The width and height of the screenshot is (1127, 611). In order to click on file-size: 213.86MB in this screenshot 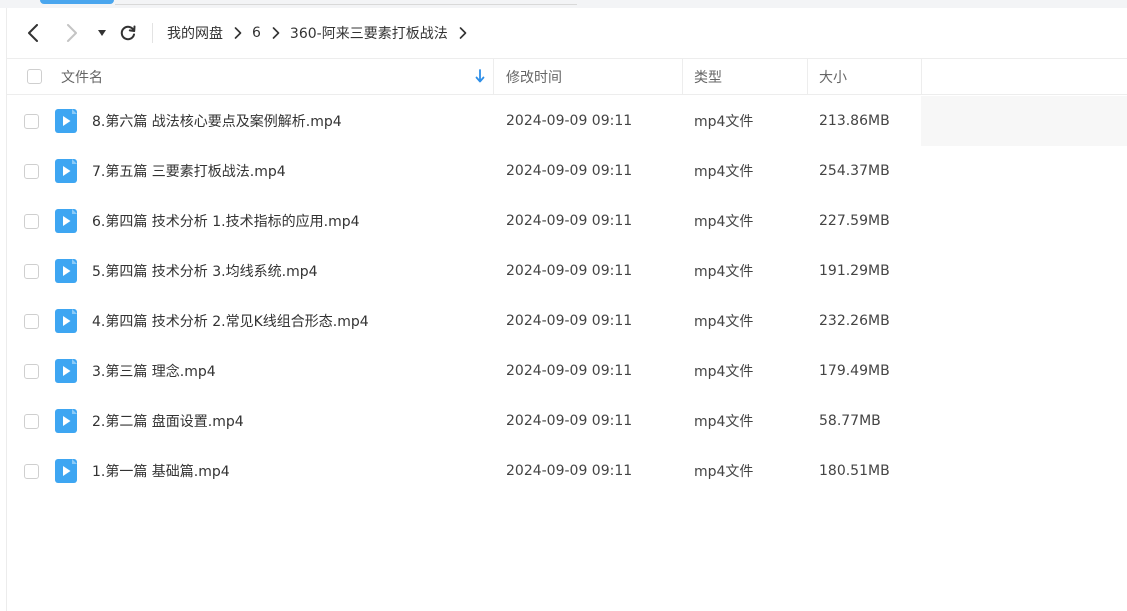, I will do `click(854, 121)`.